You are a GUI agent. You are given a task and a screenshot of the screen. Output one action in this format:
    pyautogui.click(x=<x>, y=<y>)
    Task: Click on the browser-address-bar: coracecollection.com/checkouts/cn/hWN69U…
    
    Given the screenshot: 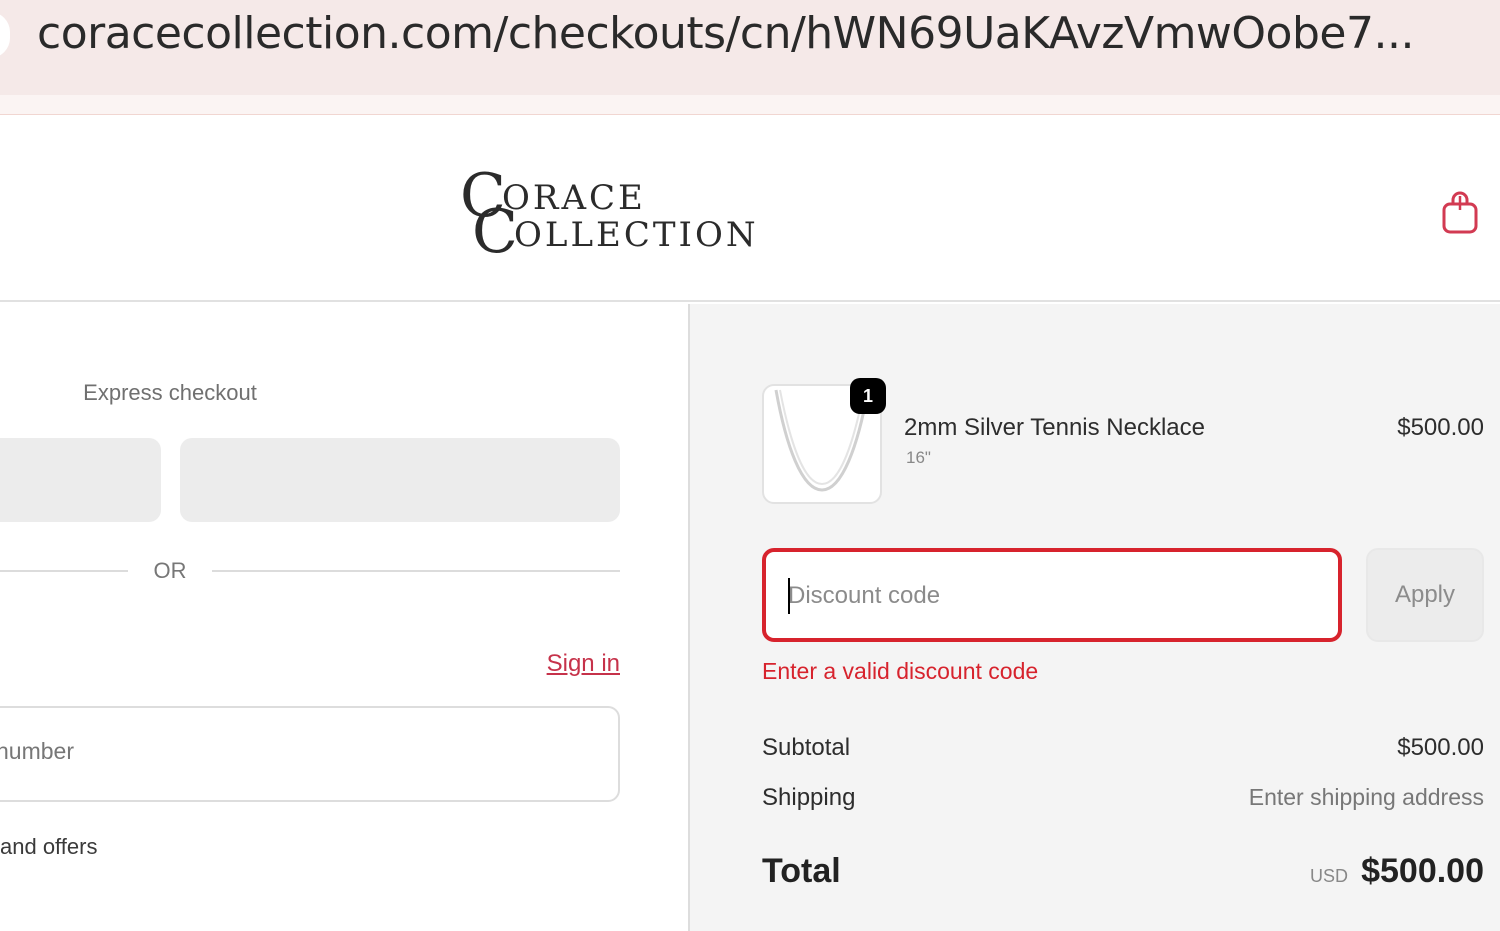 What is the action you would take?
    pyautogui.click(x=750, y=47)
    